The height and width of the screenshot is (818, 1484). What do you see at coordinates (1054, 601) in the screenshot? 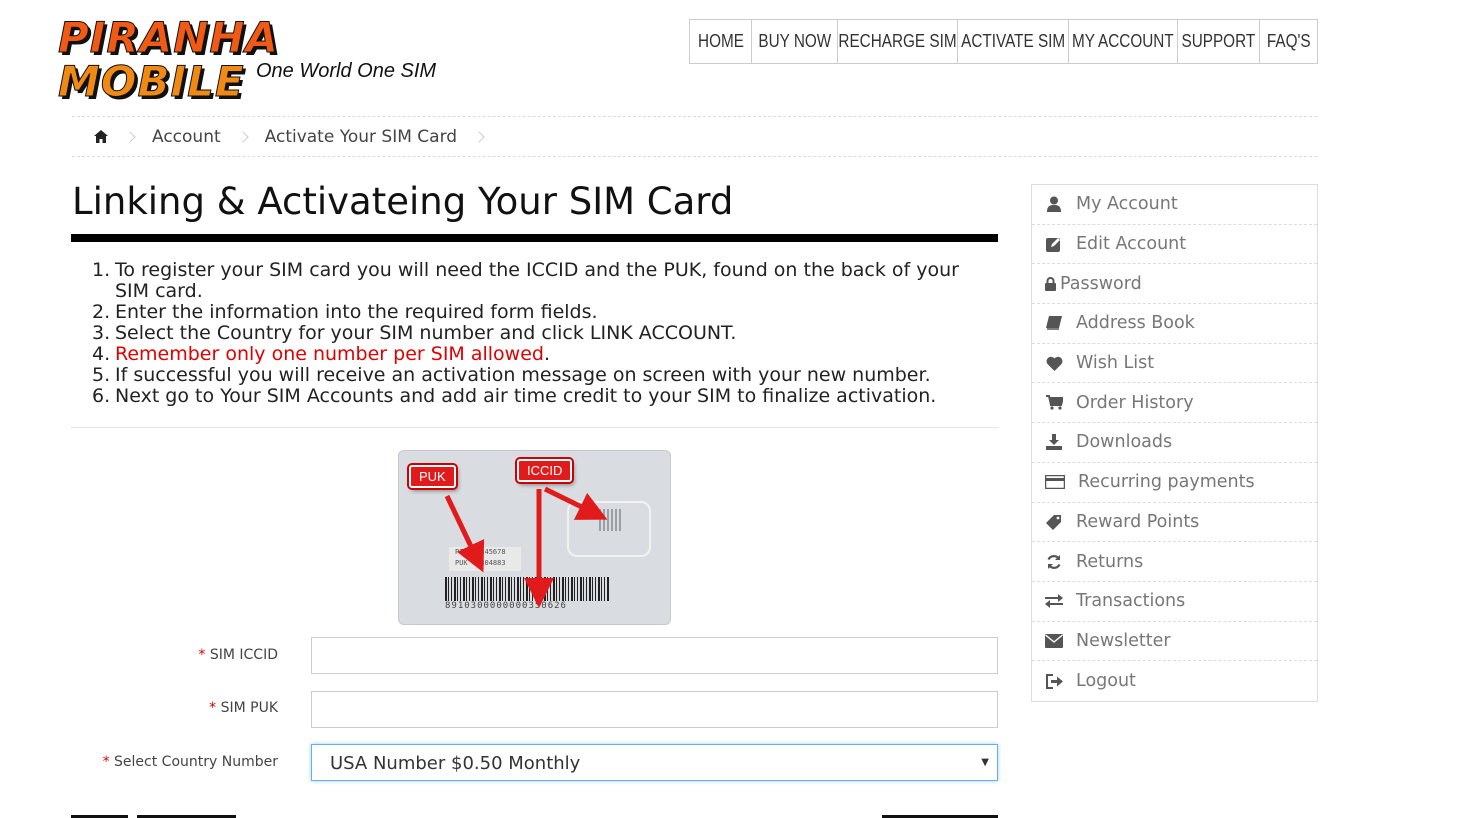
I see `exchange-icon` at bounding box center [1054, 601].